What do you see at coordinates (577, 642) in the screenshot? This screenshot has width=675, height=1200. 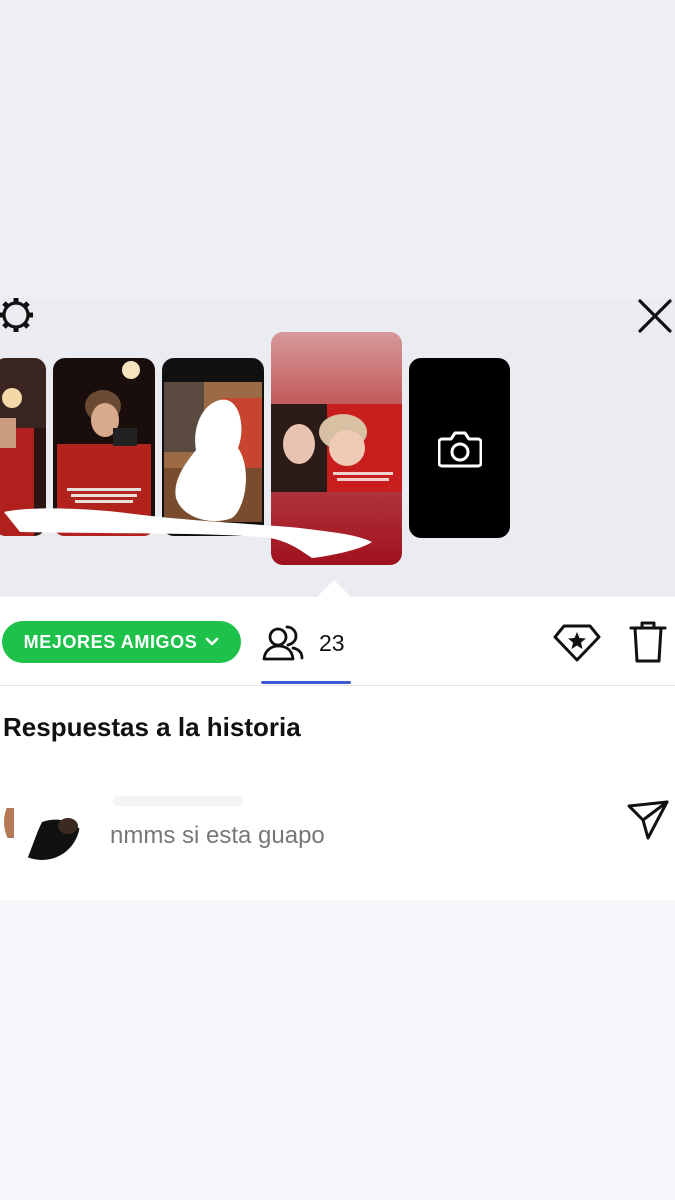 I see `highlight-star-icon` at bounding box center [577, 642].